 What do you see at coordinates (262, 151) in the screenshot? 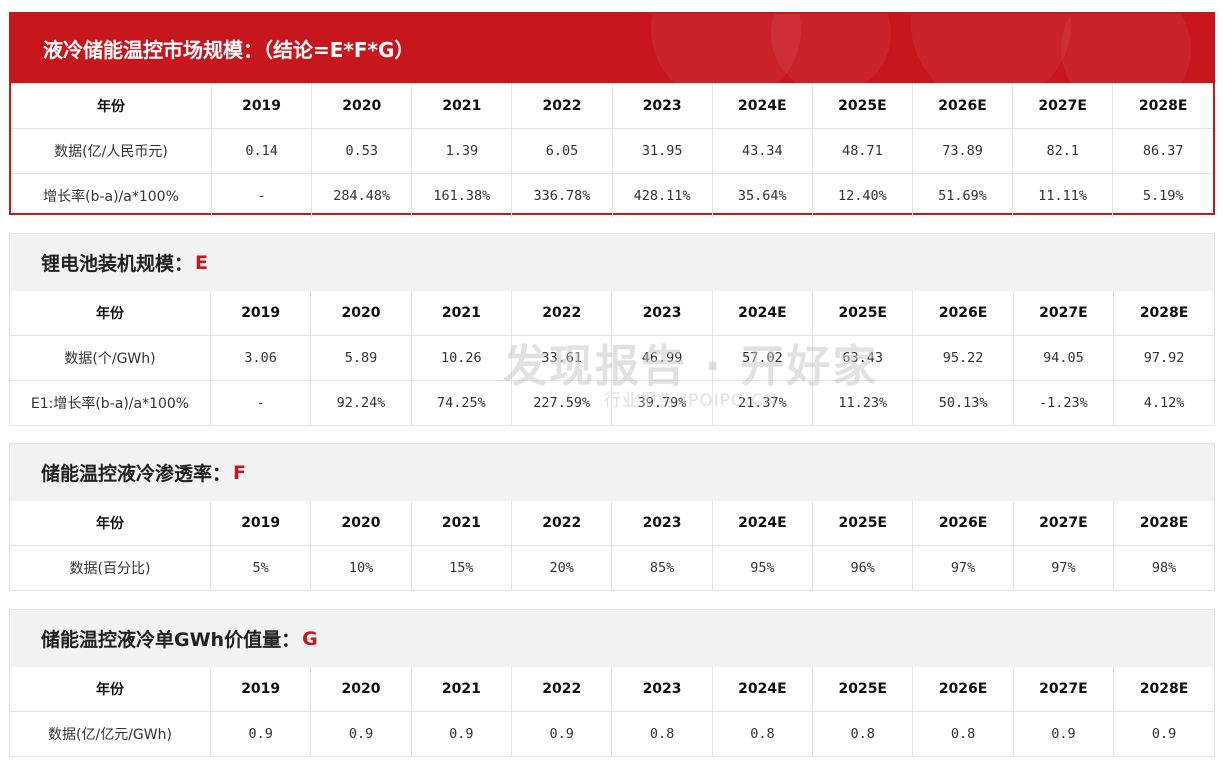
I see `data-cell: 0.14` at bounding box center [262, 151].